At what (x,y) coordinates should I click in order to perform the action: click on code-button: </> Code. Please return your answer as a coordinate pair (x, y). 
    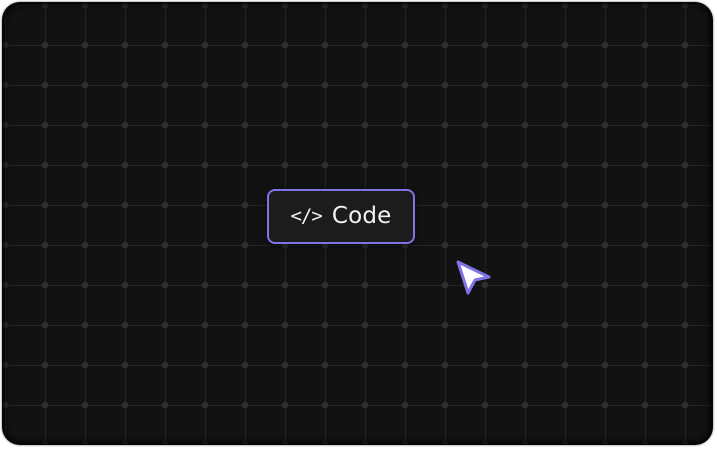
    Looking at the image, I should click on (341, 216).